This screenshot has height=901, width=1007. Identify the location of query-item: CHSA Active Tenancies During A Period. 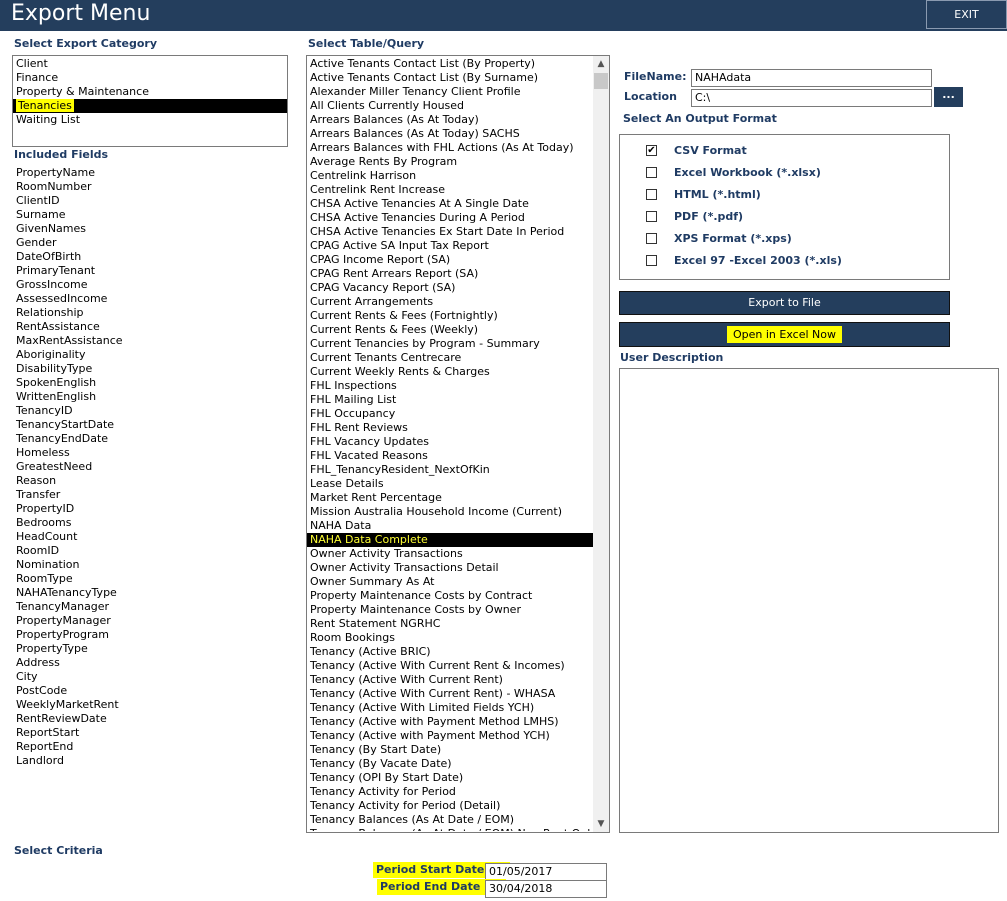
(450, 218).